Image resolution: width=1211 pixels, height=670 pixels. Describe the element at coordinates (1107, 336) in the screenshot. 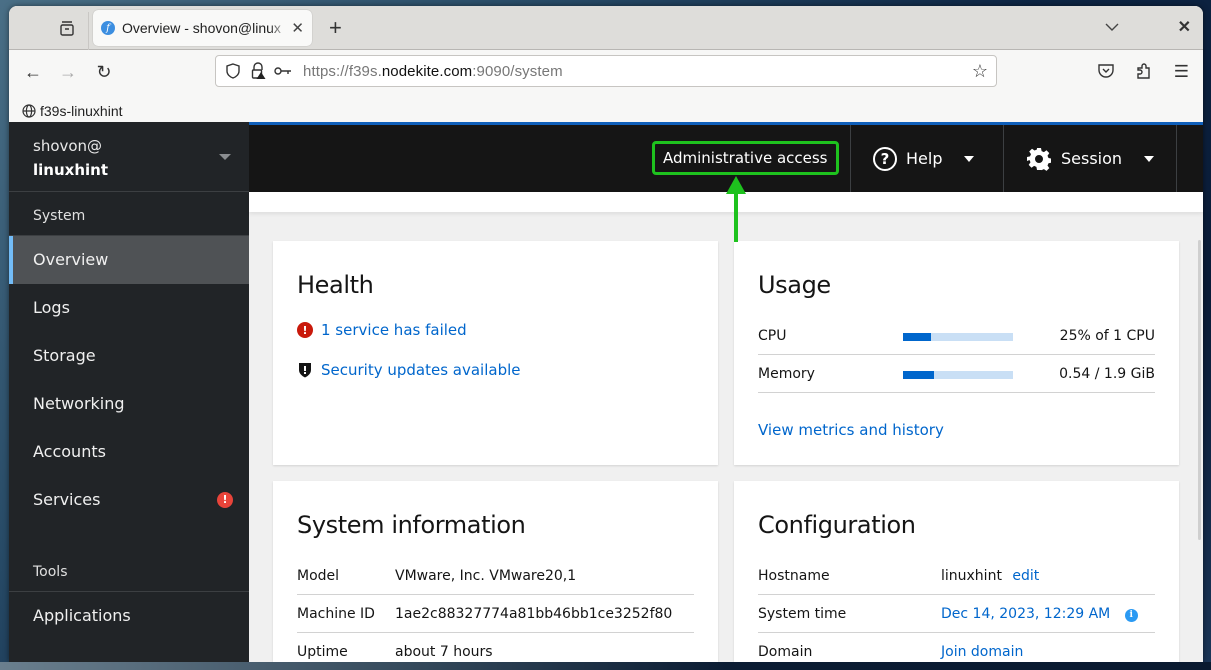

I see `cpu-value: 25% of 1 CPU` at that location.